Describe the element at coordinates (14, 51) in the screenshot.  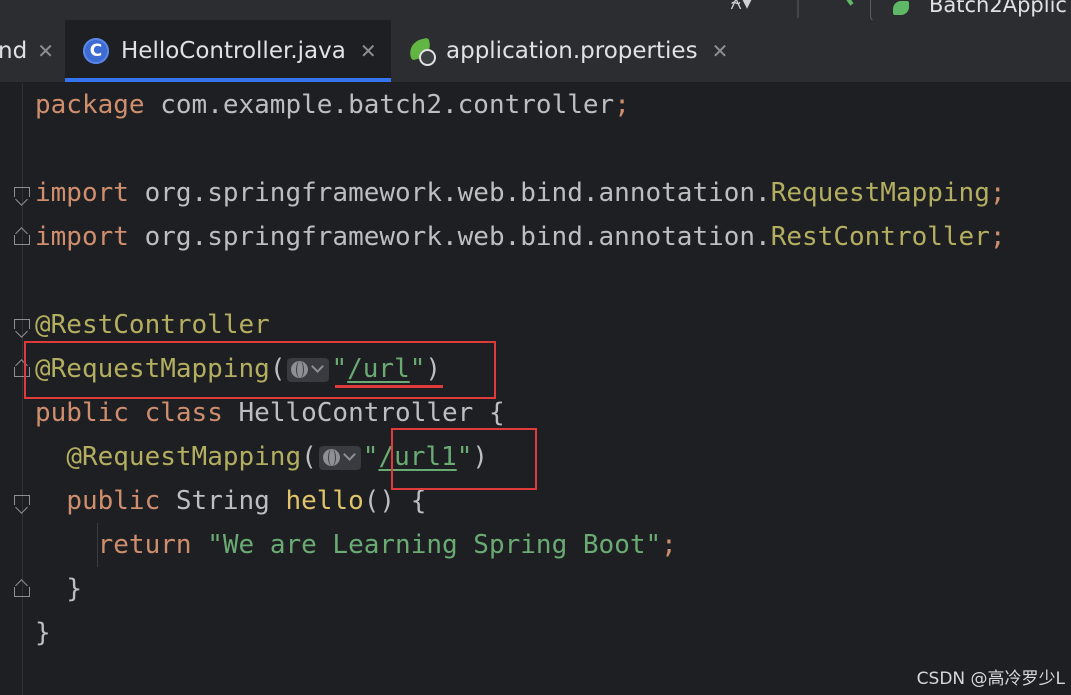
I see `tab-label: nd` at that location.